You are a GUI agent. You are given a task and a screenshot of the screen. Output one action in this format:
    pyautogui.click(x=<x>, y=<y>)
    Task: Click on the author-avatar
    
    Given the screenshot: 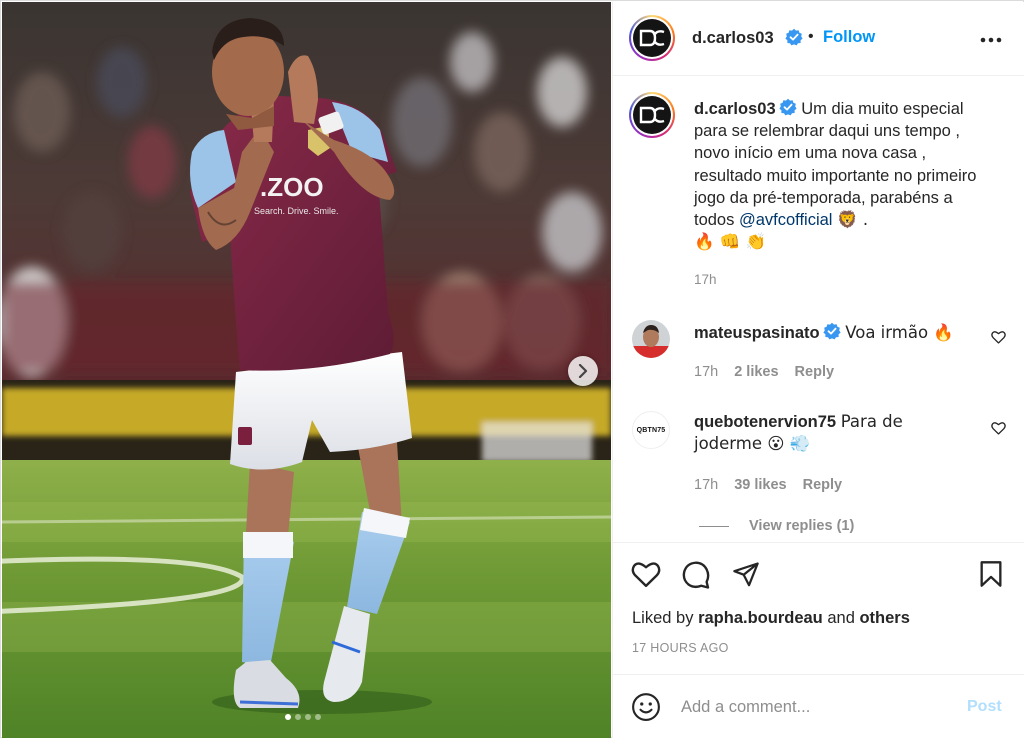 What is the action you would take?
    pyautogui.click(x=652, y=38)
    